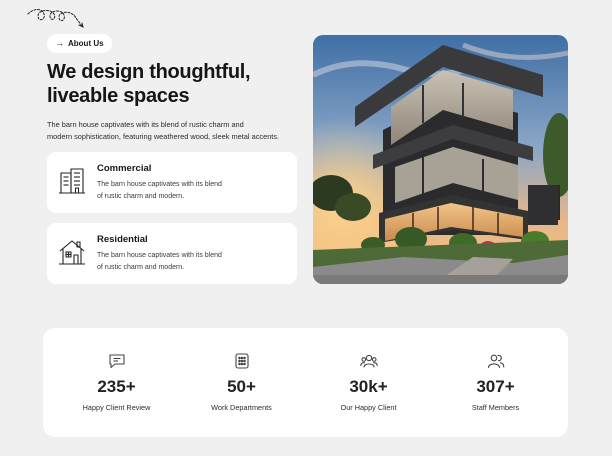 The image size is (612, 456). Describe the element at coordinates (368, 386) in the screenshot. I see `stat-value: 30k+` at that location.